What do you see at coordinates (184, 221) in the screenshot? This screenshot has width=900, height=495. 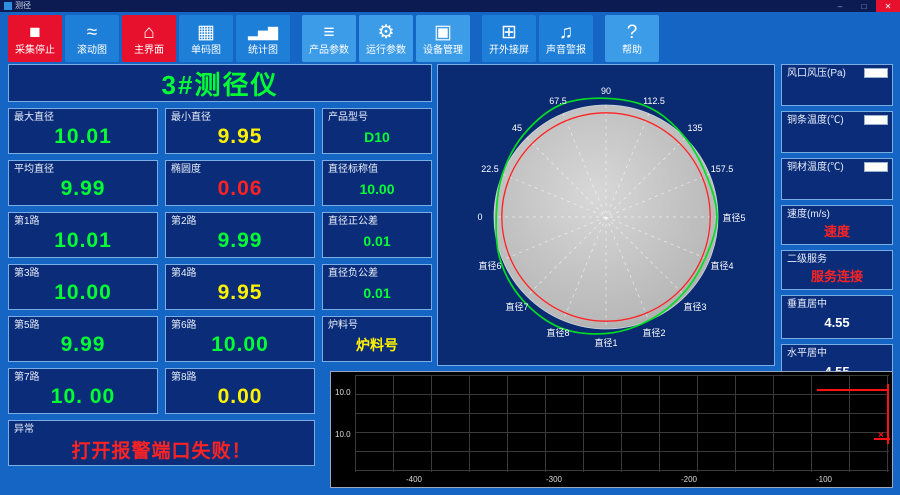 I see `cell-label: 第2路` at bounding box center [184, 221].